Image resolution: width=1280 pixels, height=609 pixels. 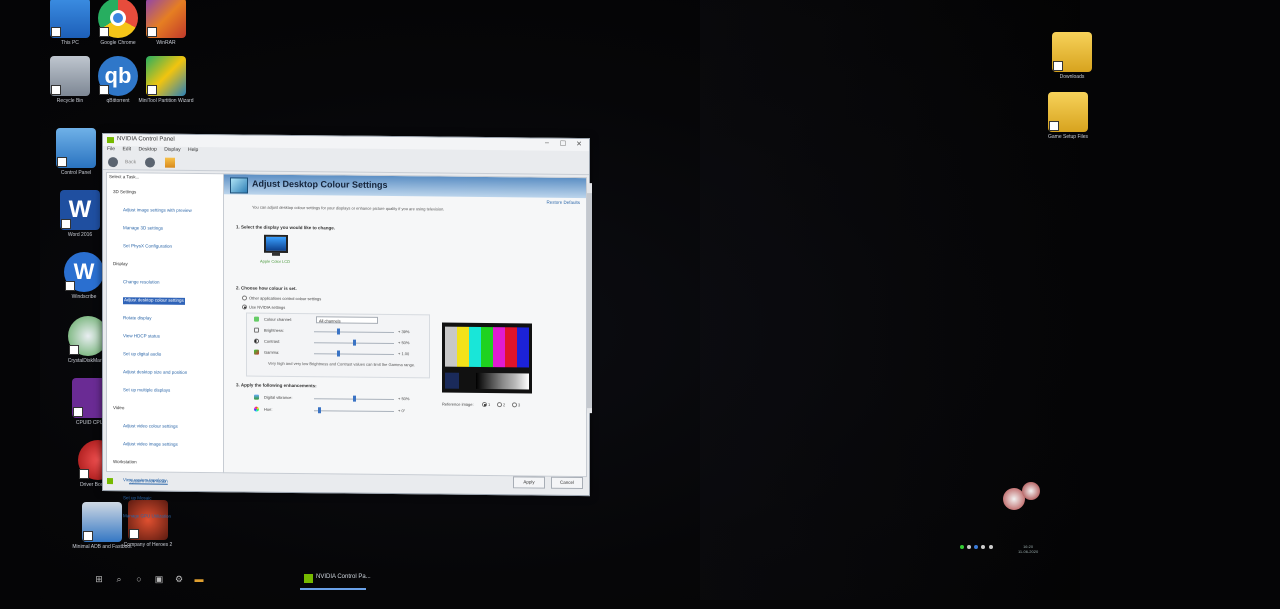 What do you see at coordinates (244, 298) in the screenshot?
I see `radio-other-apps` at bounding box center [244, 298].